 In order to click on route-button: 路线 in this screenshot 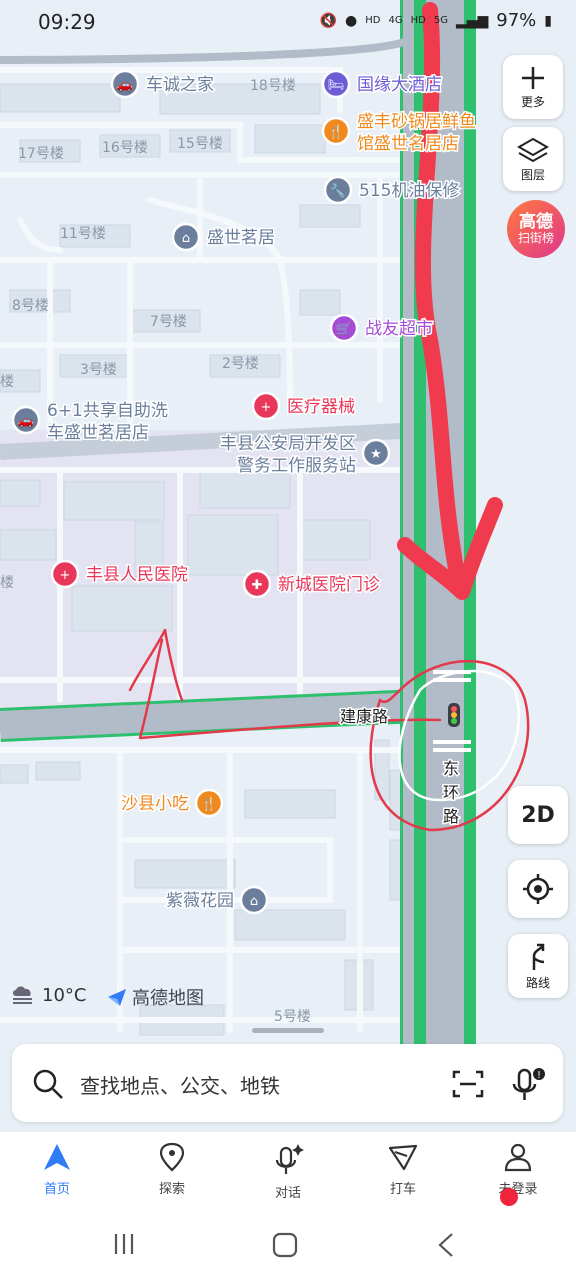, I will do `click(538, 966)`.